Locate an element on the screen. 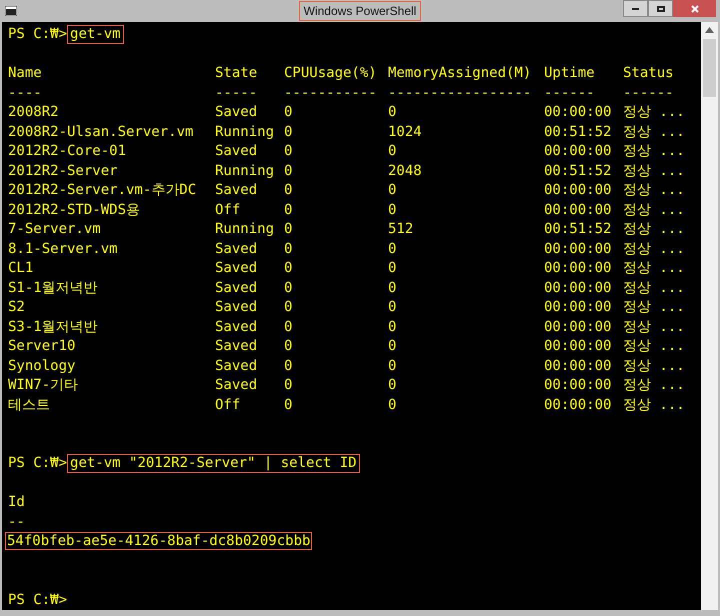  close-button is located at coordinates (694, 8).